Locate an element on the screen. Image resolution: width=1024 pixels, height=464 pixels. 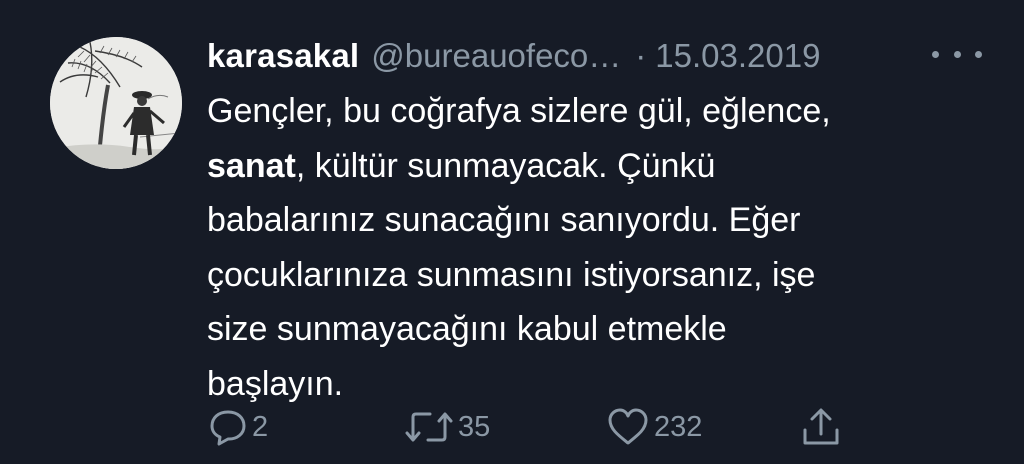
share-icon is located at coordinates (821, 426).